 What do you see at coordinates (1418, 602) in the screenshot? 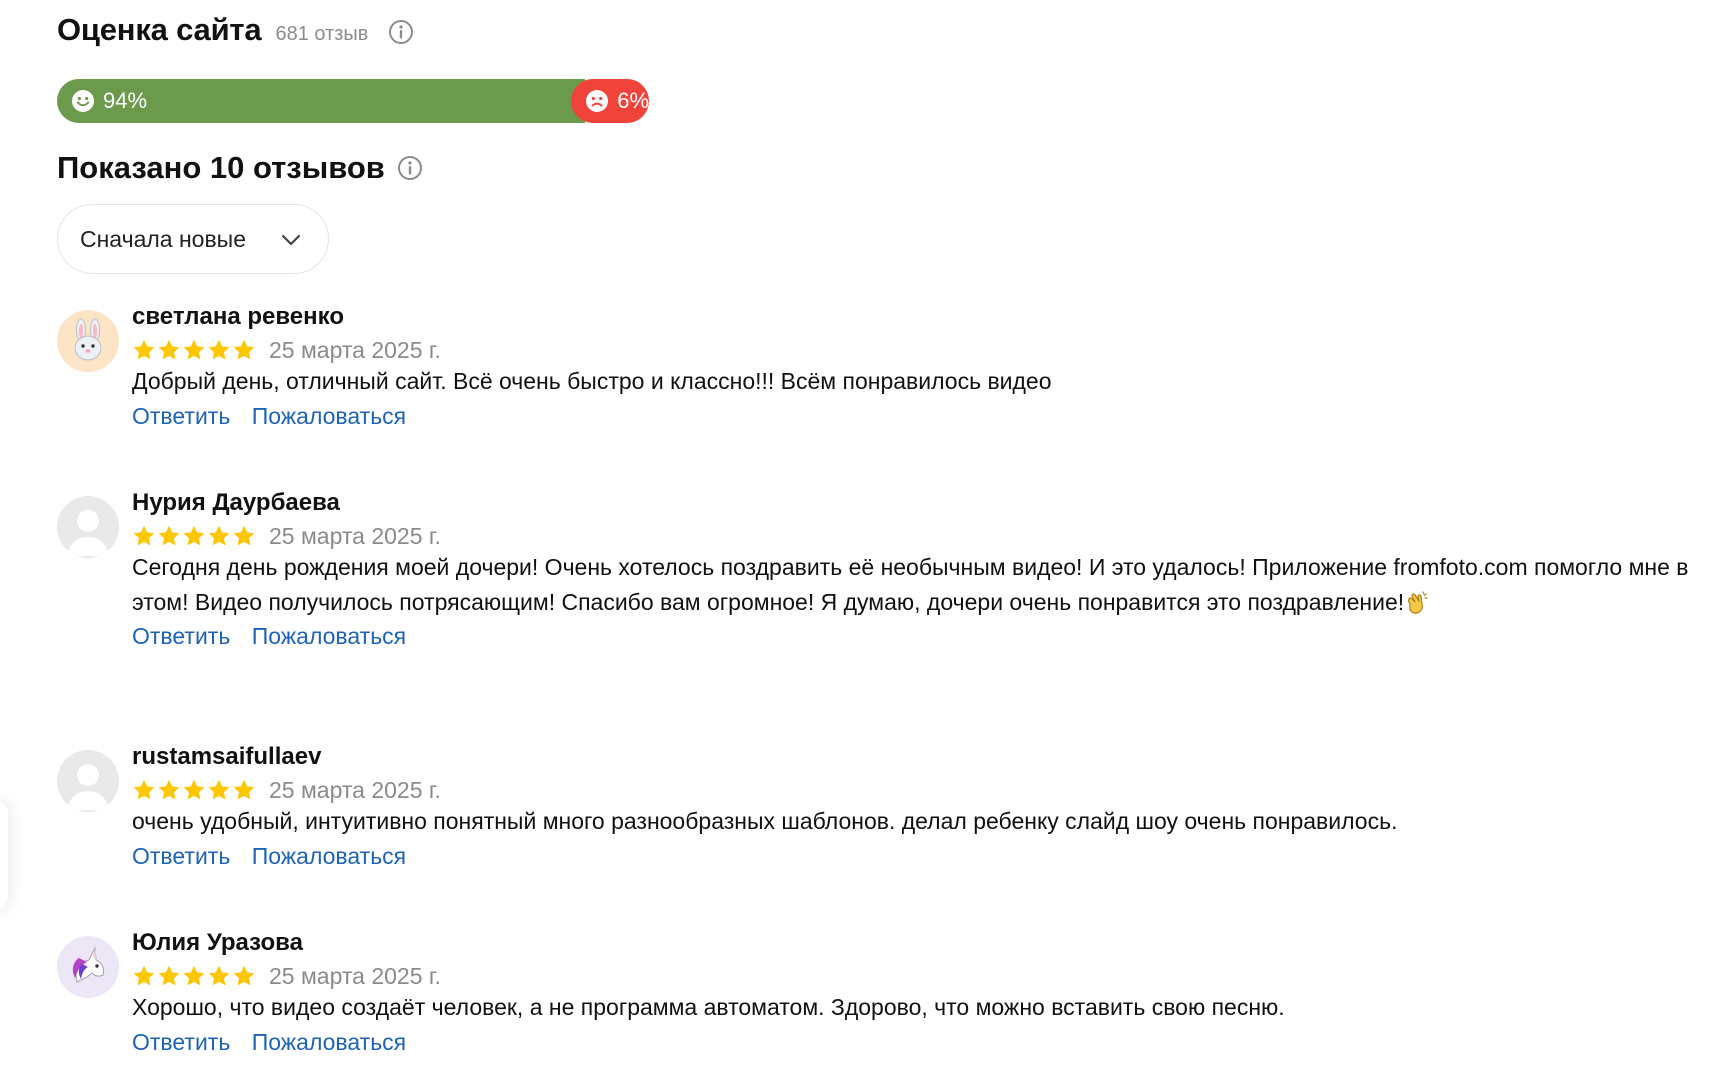
I see `clapping-hands-icon` at bounding box center [1418, 602].